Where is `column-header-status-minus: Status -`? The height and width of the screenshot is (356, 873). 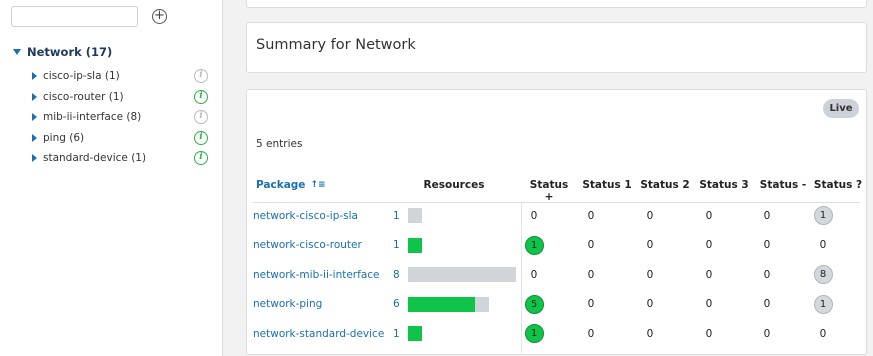 column-header-status-minus: Status - is located at coordinates (783, 185).